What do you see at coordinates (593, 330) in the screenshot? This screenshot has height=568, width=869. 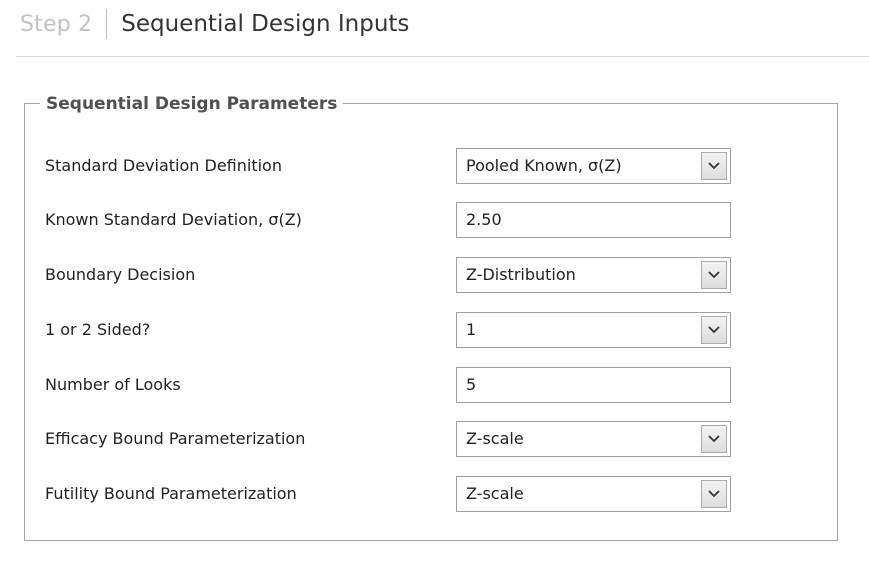 I see `sides-dropdown: 1` at bounding box center [593, 330].